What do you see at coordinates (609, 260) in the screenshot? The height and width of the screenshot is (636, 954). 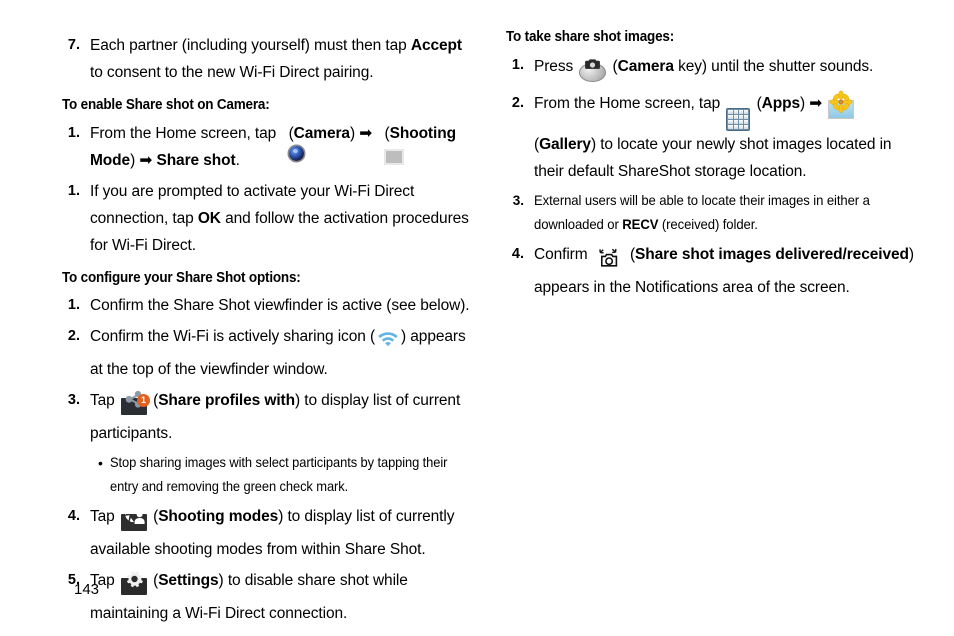 I see `share-shot-delivered-icon` at bounding box center [609, 260].